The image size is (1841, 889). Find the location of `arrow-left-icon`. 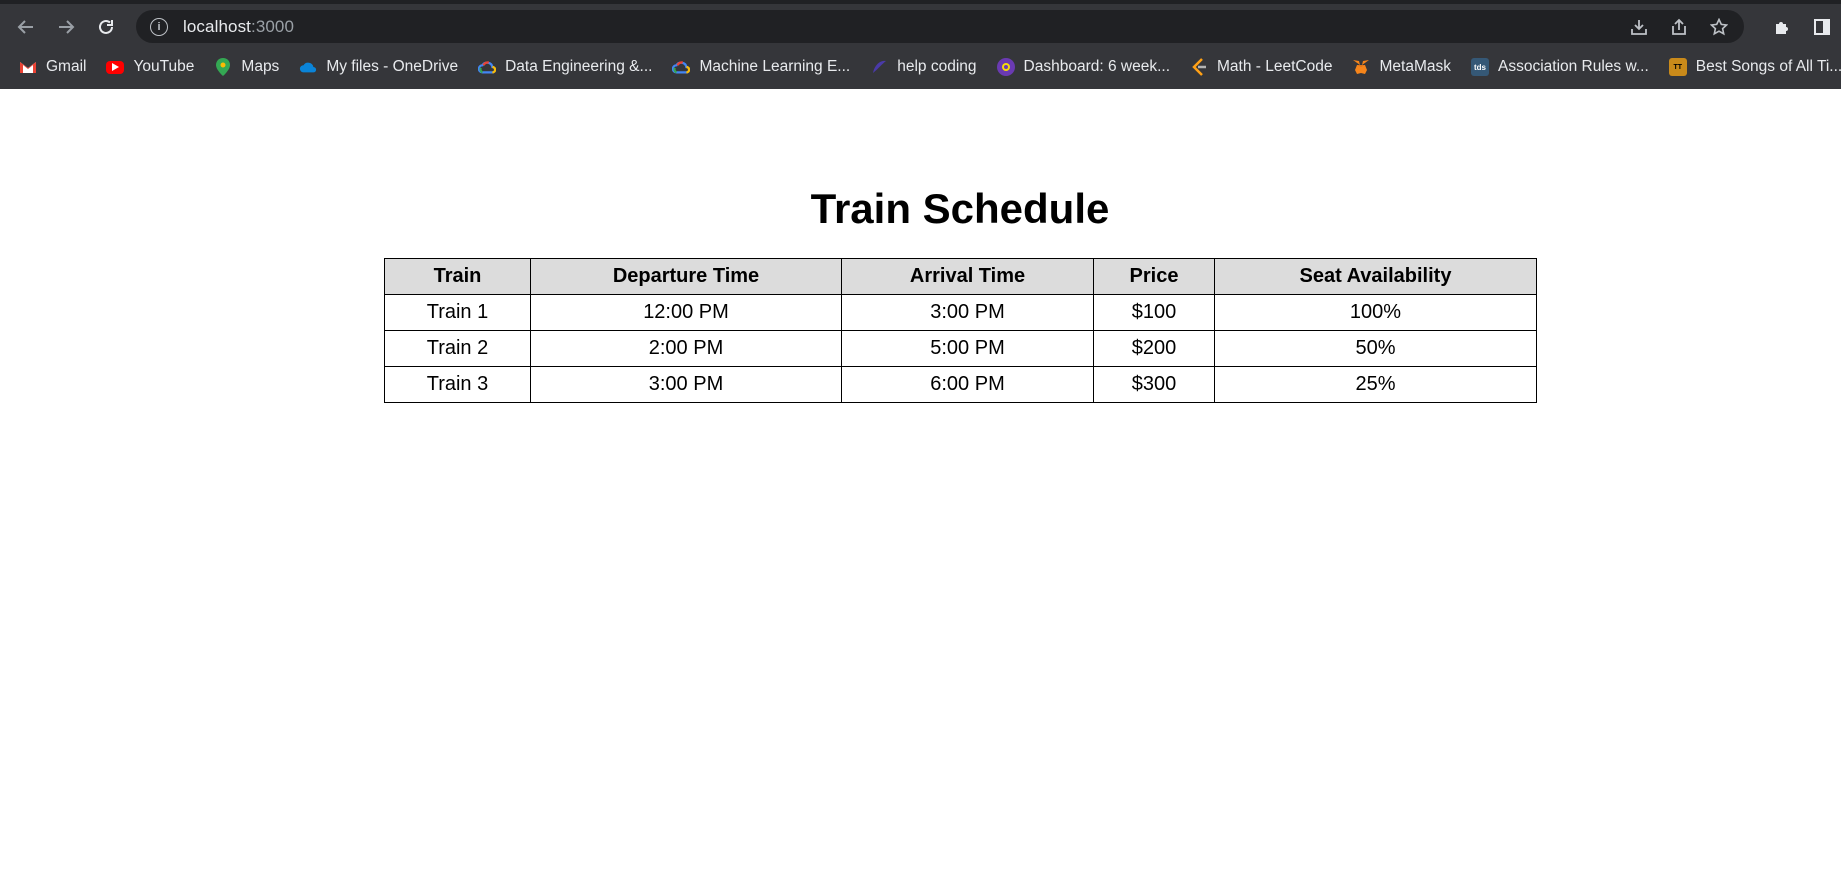

arrow-left-icon is located at coordinates (25, 26).